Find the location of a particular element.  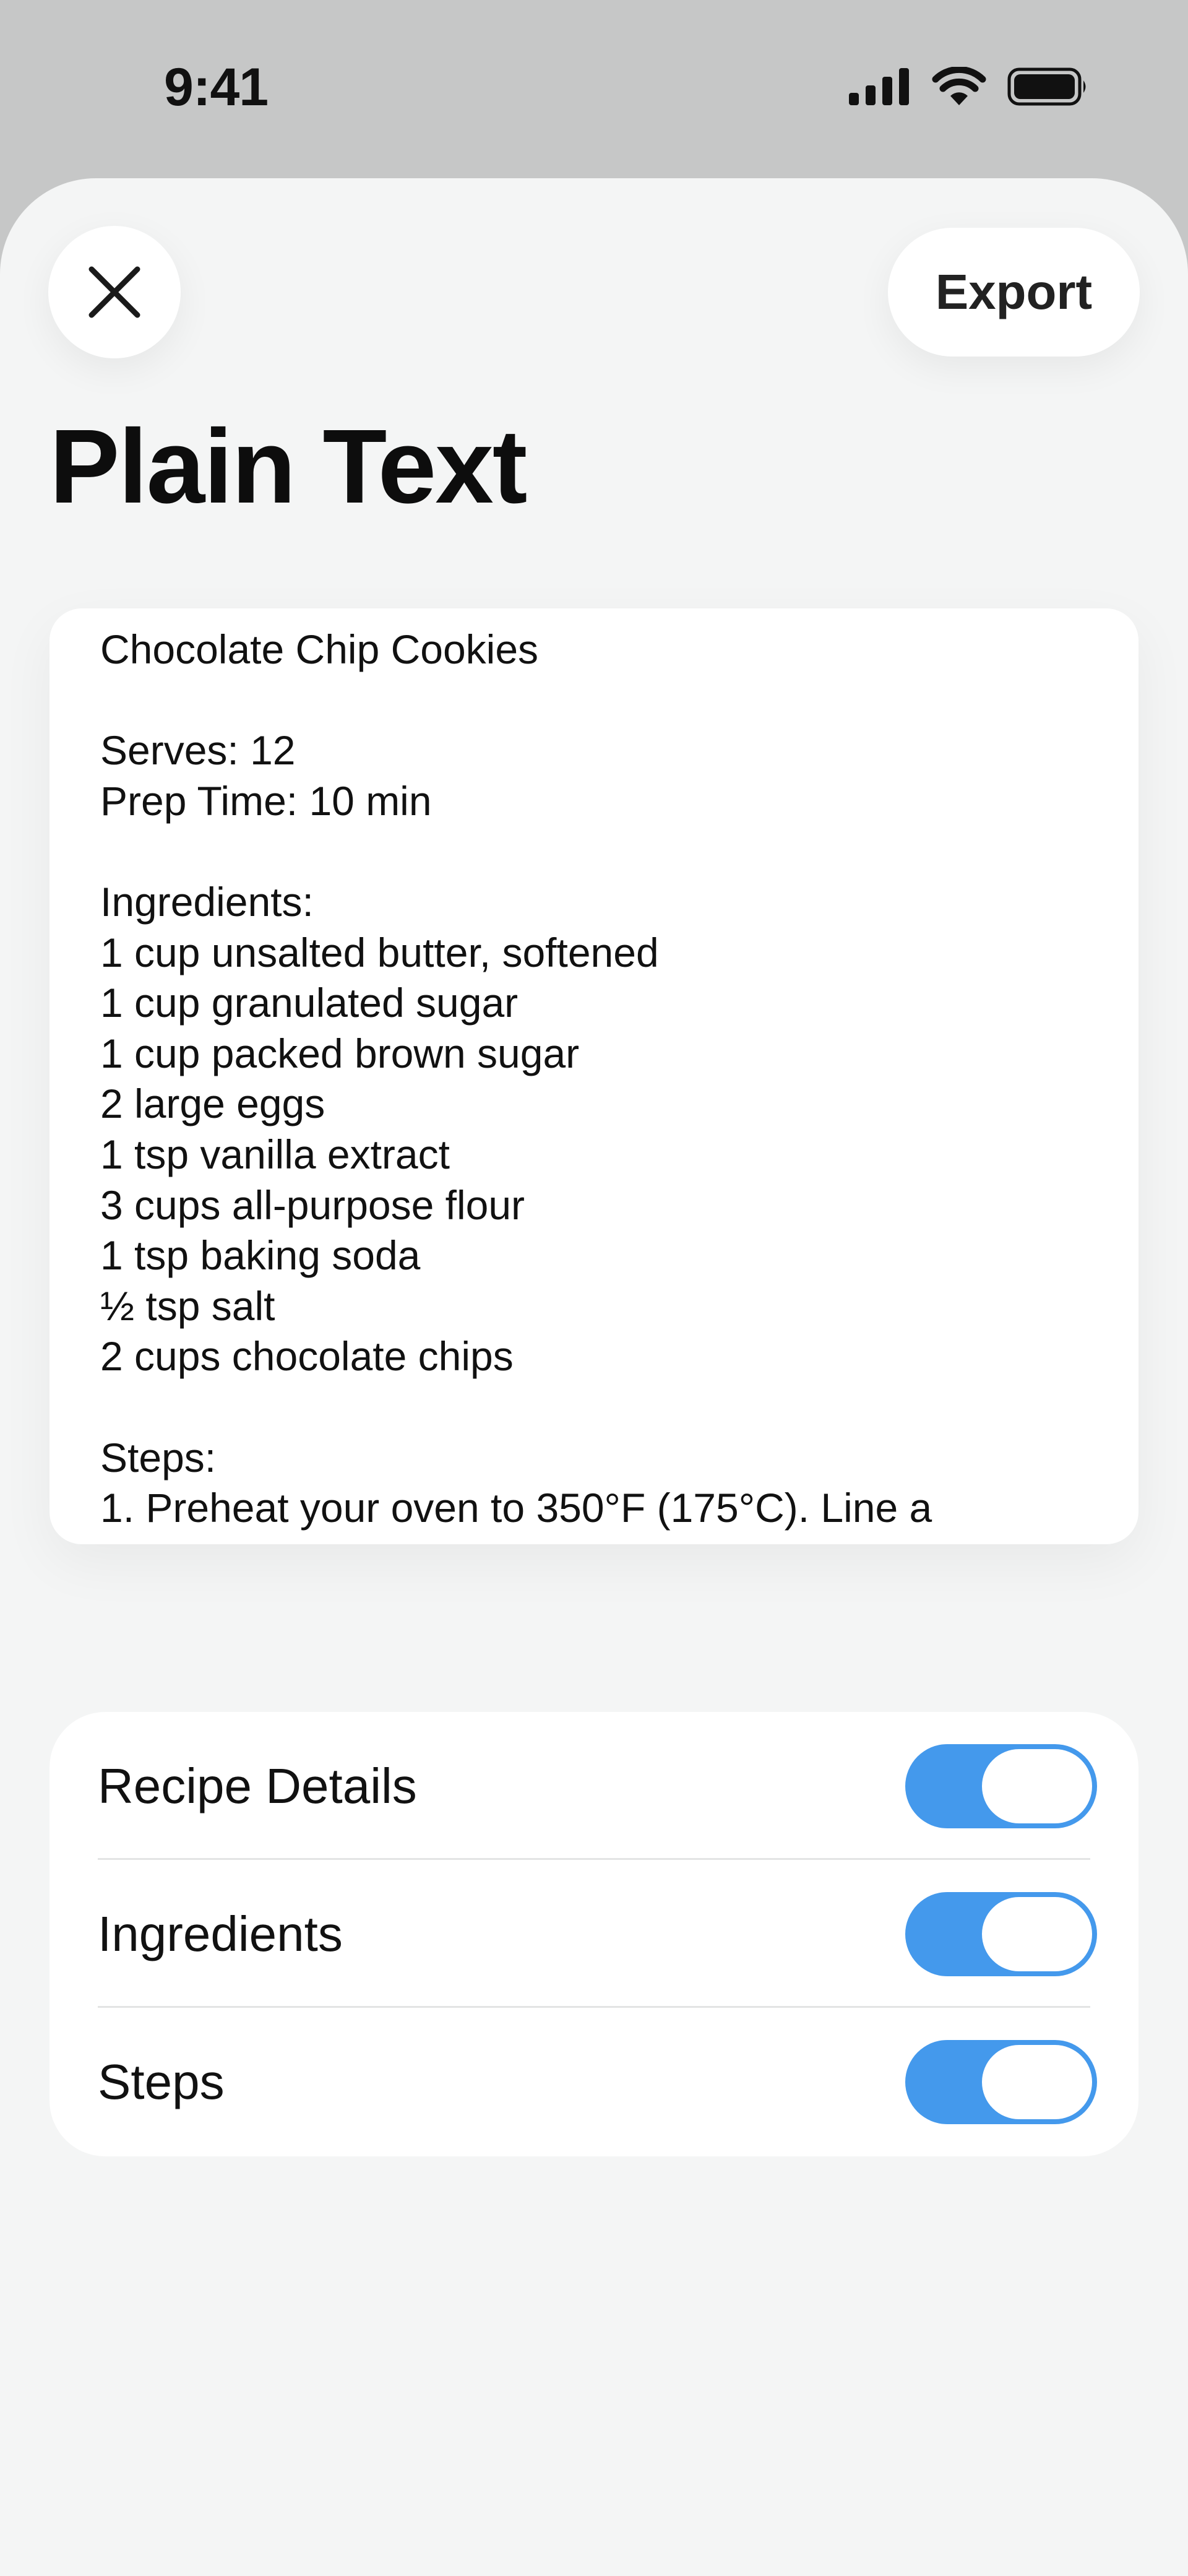

option-label: Ingredients is located at coordinates (221, 1933).